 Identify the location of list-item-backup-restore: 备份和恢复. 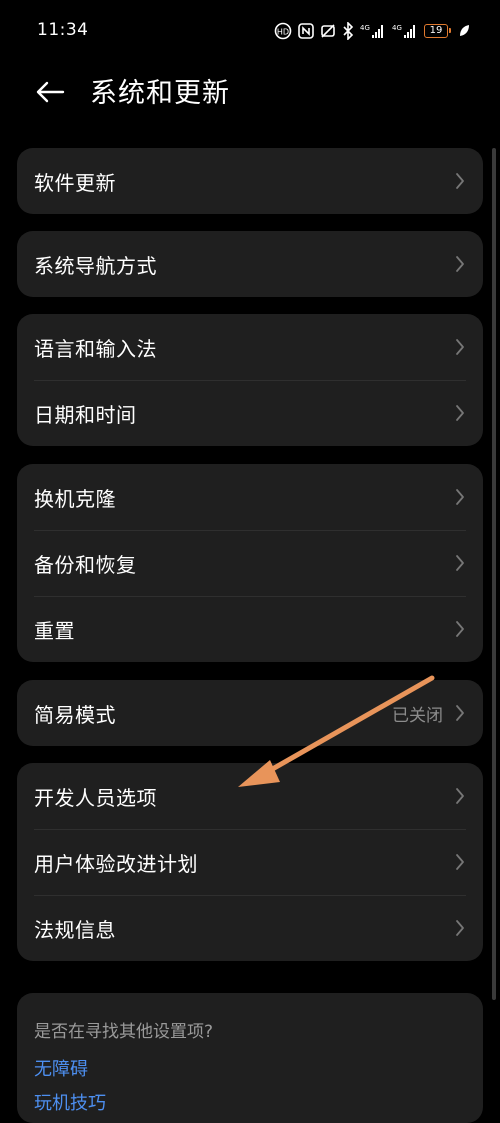
(250, 563).